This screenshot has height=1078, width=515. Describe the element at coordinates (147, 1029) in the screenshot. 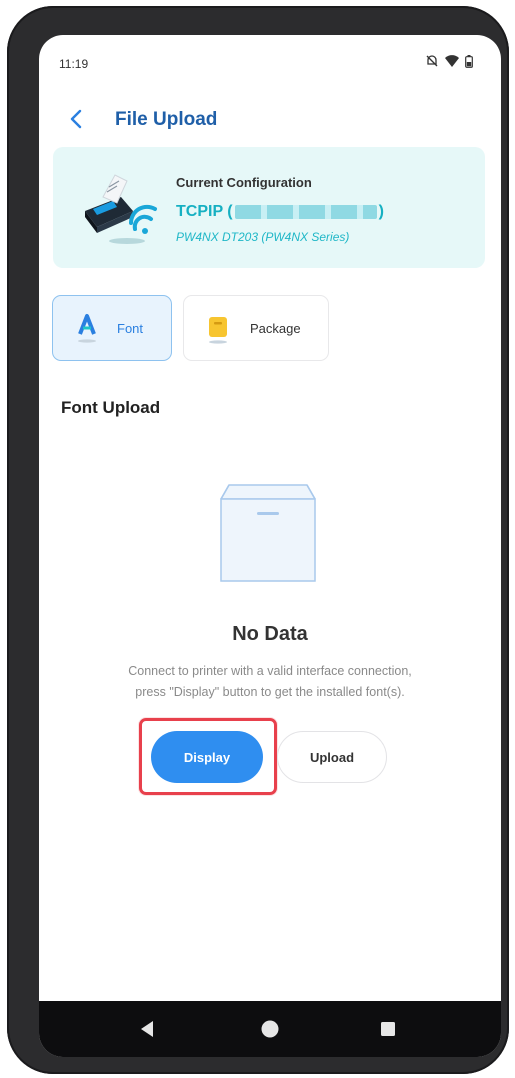

I see `back-triangle-icon` at that location.